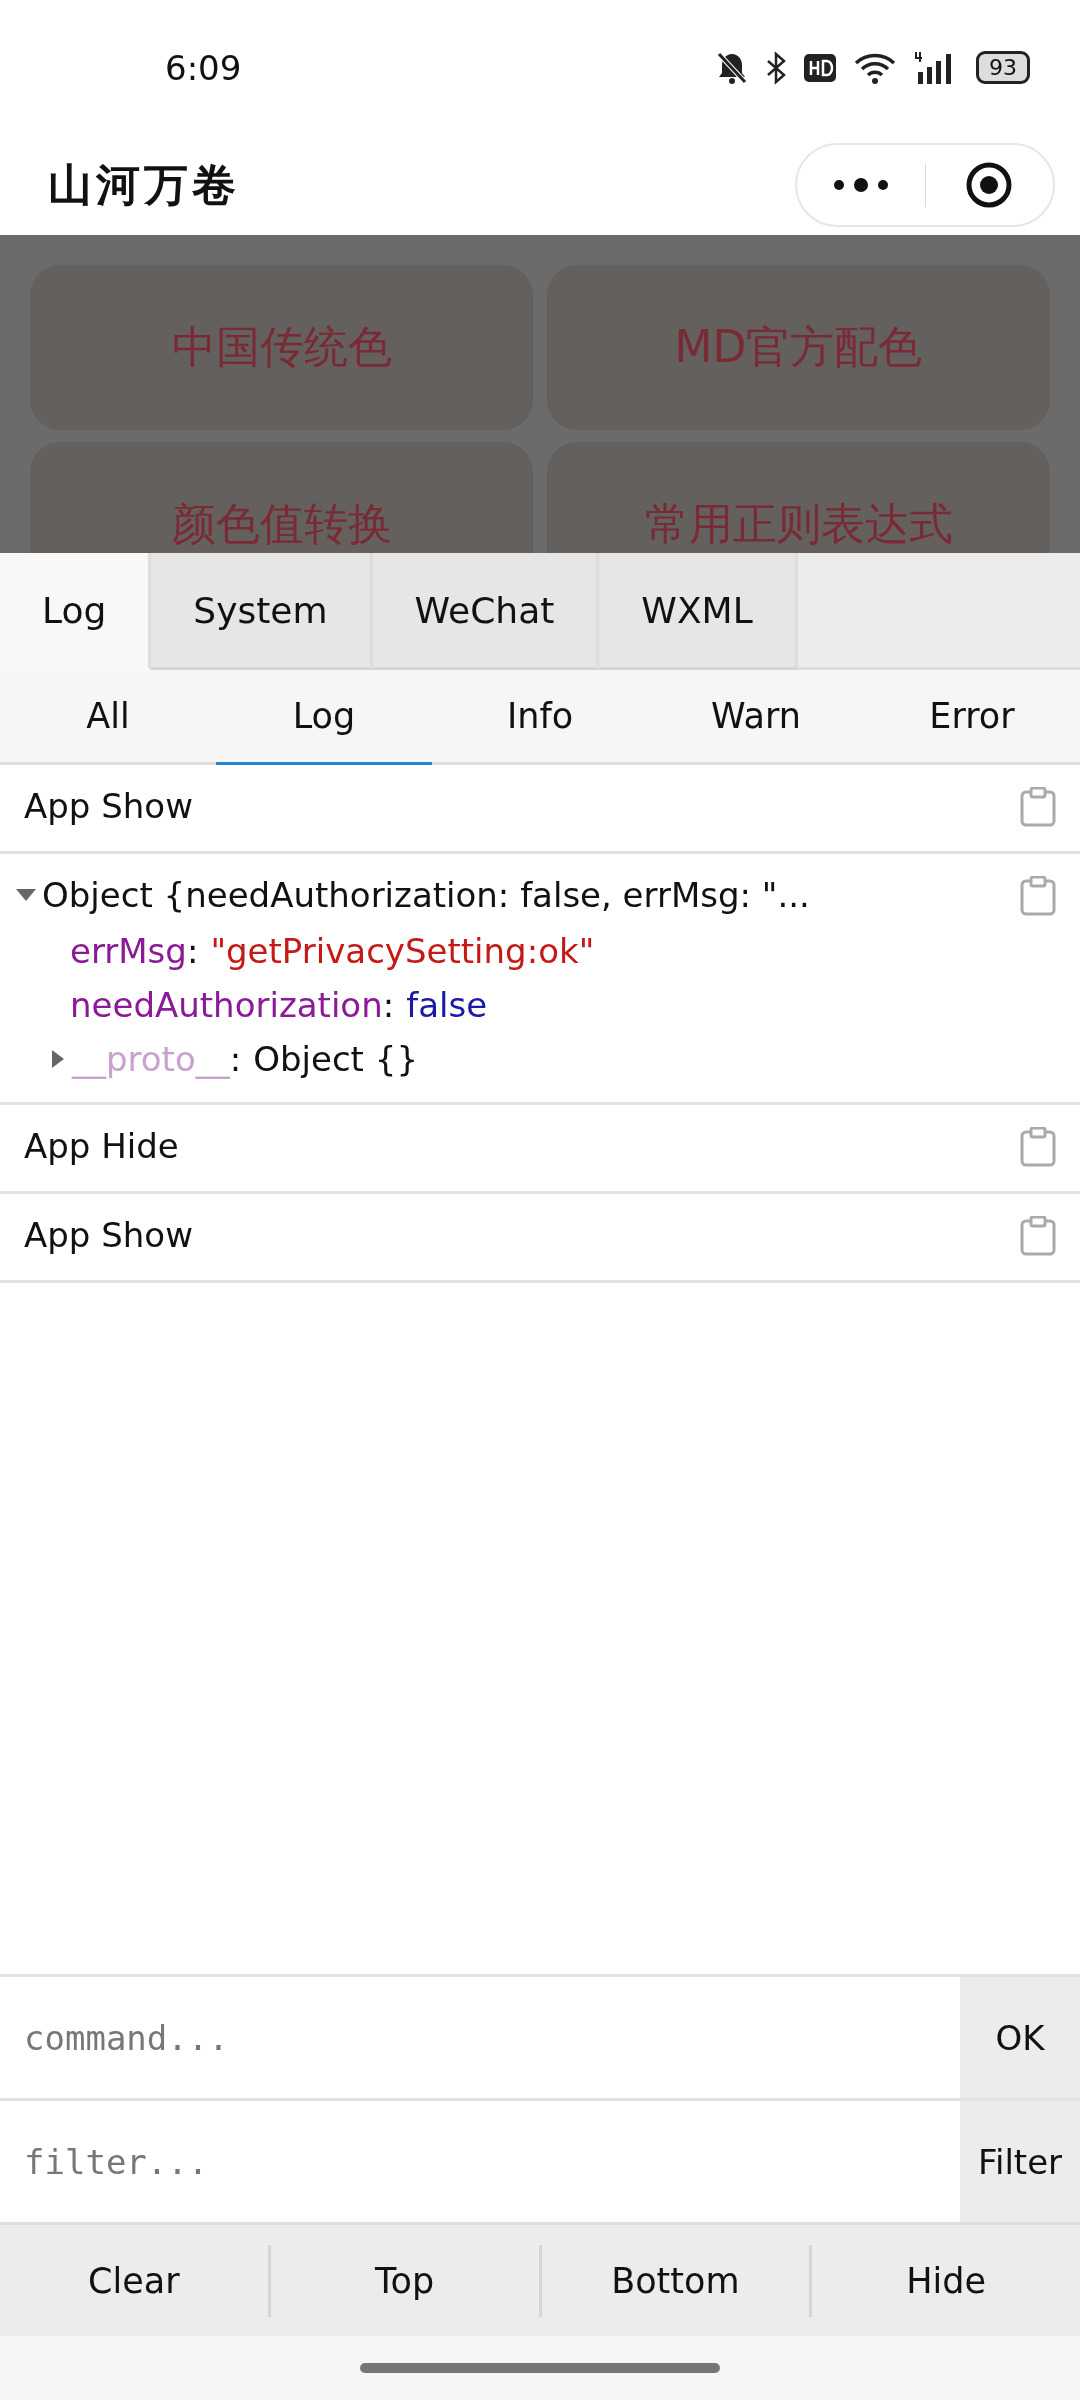 This screenshot has width=1080, height=2400. I want to click on bluetooth-icon, so click(776, 67).